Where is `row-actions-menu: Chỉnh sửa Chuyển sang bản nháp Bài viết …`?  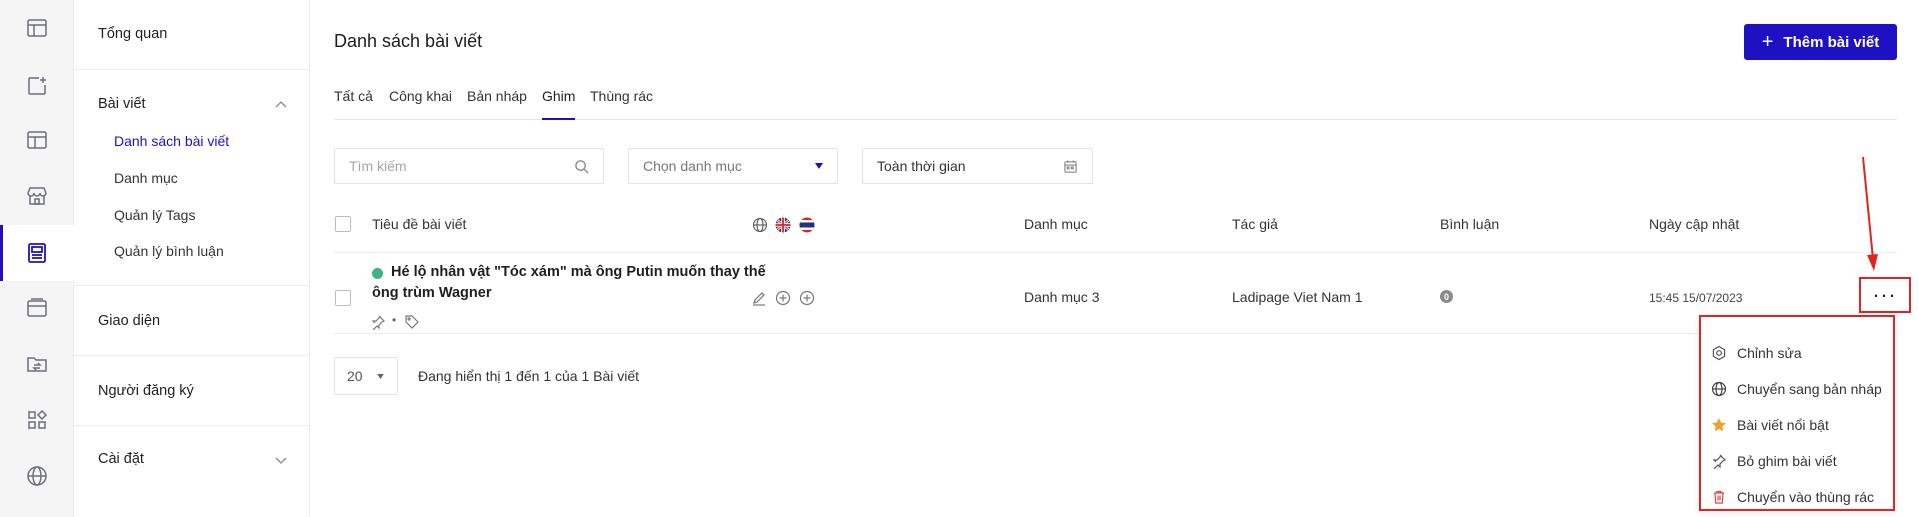
row-actions-menu: Chỉnh sửa Chuyển sang bản nháp Bài viết … is located at coordinates (1797, 413).